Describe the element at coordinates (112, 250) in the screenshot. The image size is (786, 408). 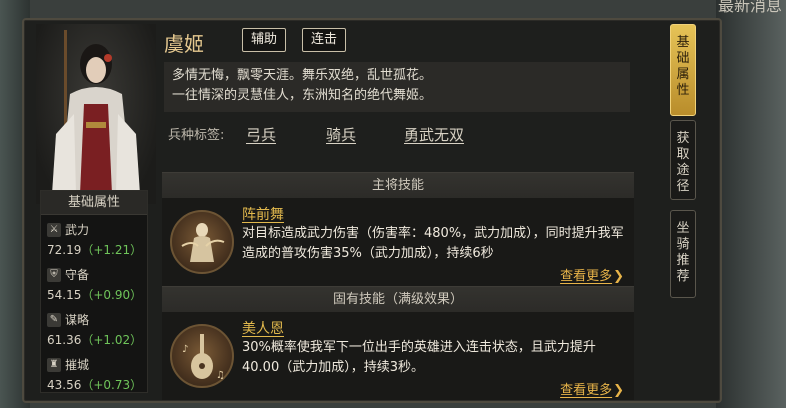
I see `stat-bonus: （+1.21）` at that location.